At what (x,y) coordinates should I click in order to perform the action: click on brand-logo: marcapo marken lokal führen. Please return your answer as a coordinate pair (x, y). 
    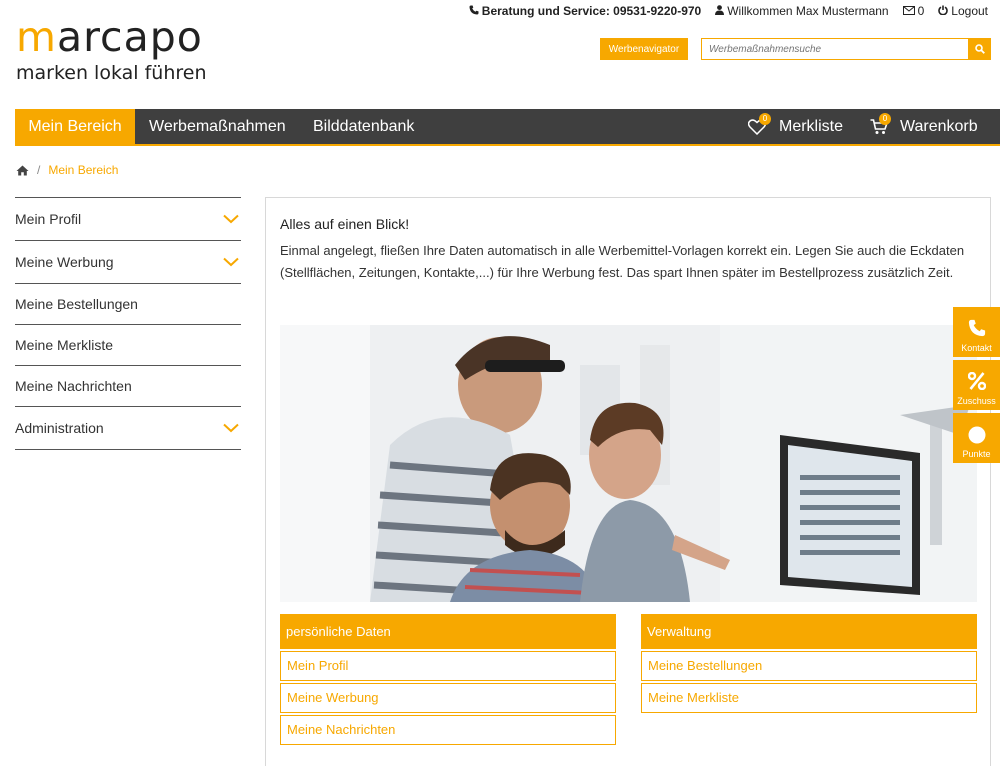
    Looking at the image, I should click on (111, 49).